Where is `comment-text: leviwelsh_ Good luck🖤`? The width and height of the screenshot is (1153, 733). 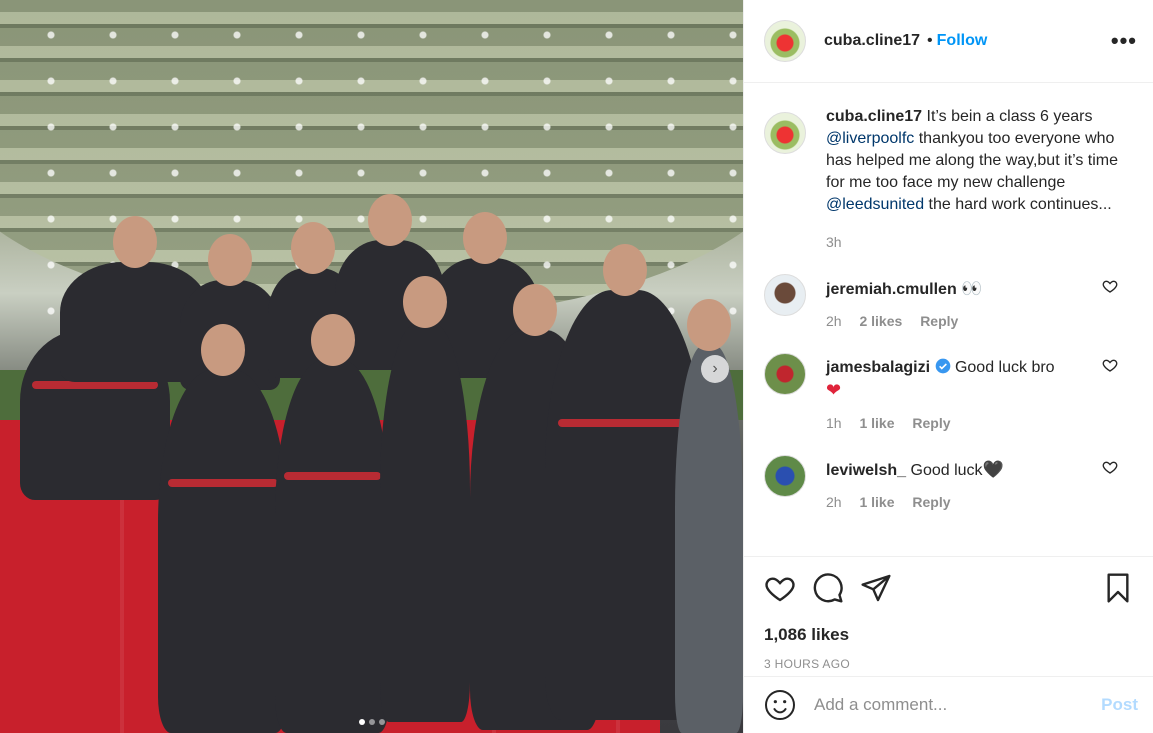 comment-text: leviwelsh_ Good luck🖤 is located at coordinates (961, 465).